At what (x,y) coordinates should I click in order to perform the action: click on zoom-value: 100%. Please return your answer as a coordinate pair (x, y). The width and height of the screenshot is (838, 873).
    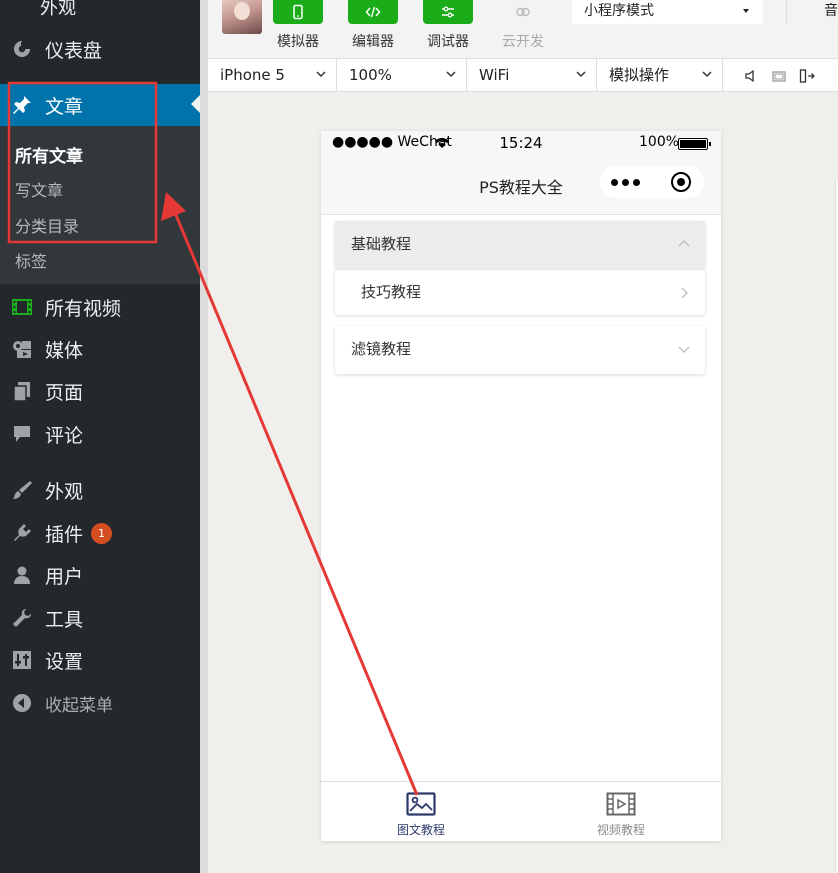
    Looking at the image, I should click on (370, 75).